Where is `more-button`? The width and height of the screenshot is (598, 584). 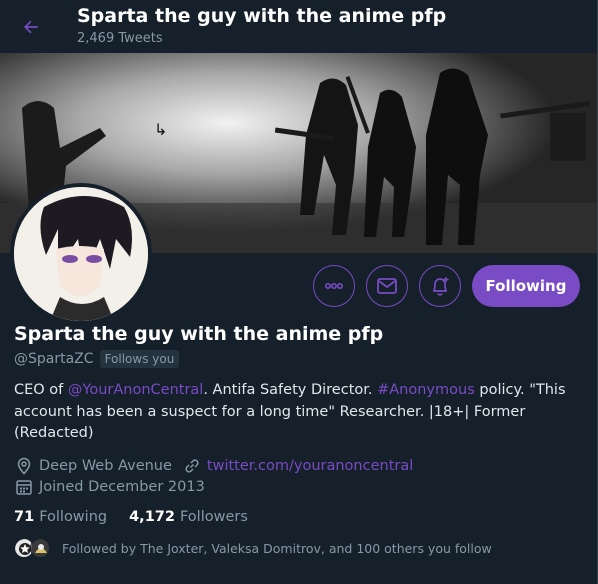
more-button is located at coordinates (334, 286).